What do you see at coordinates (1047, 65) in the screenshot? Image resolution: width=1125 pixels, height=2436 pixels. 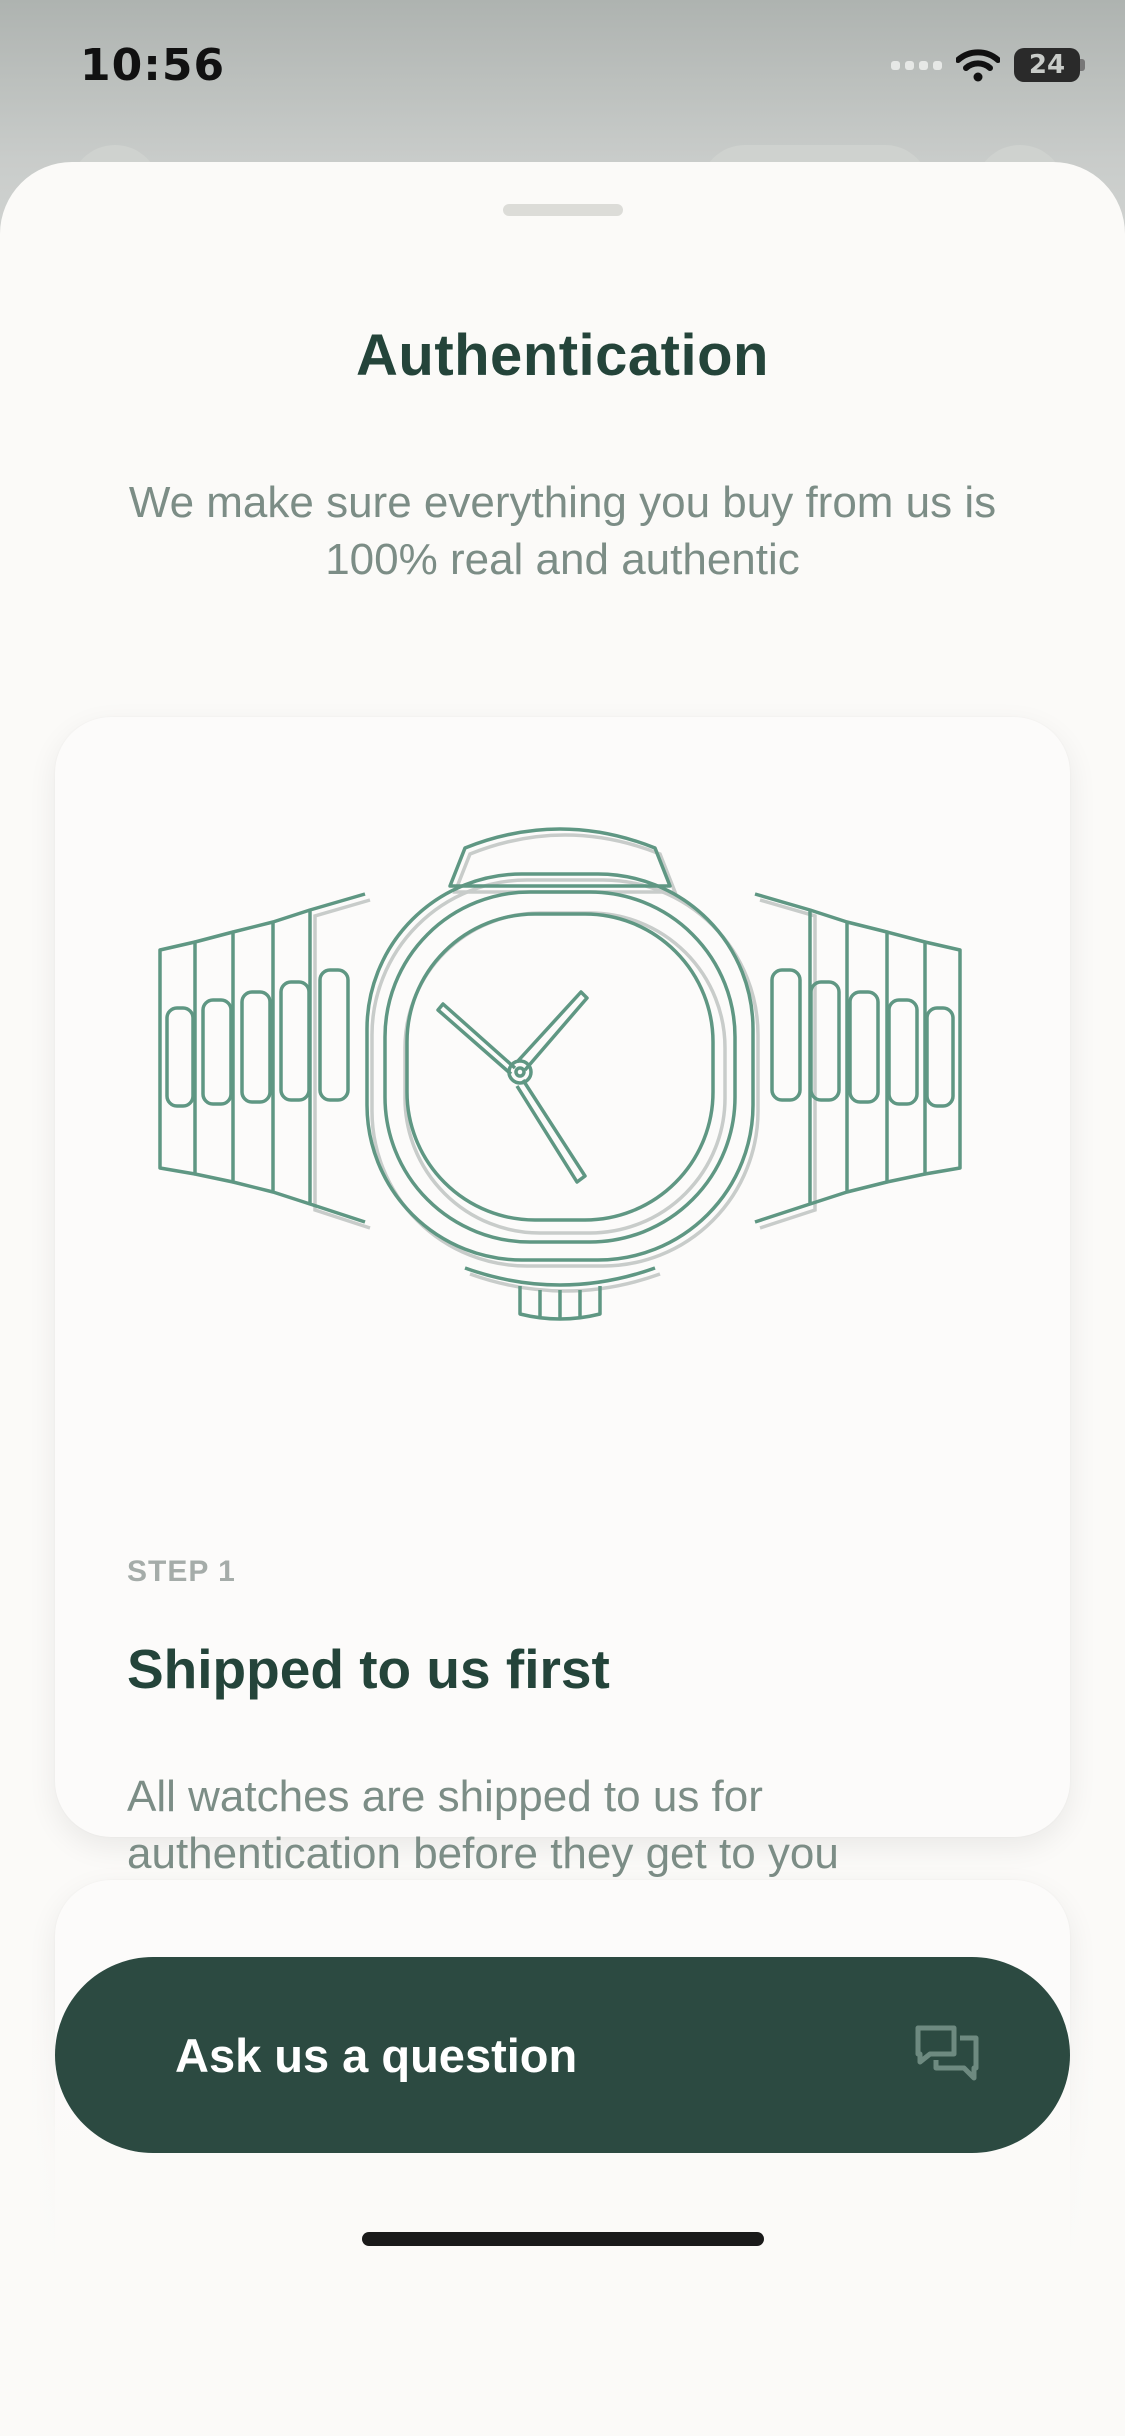 I see `battery-level: 24` at bounding box center [1047, 65].